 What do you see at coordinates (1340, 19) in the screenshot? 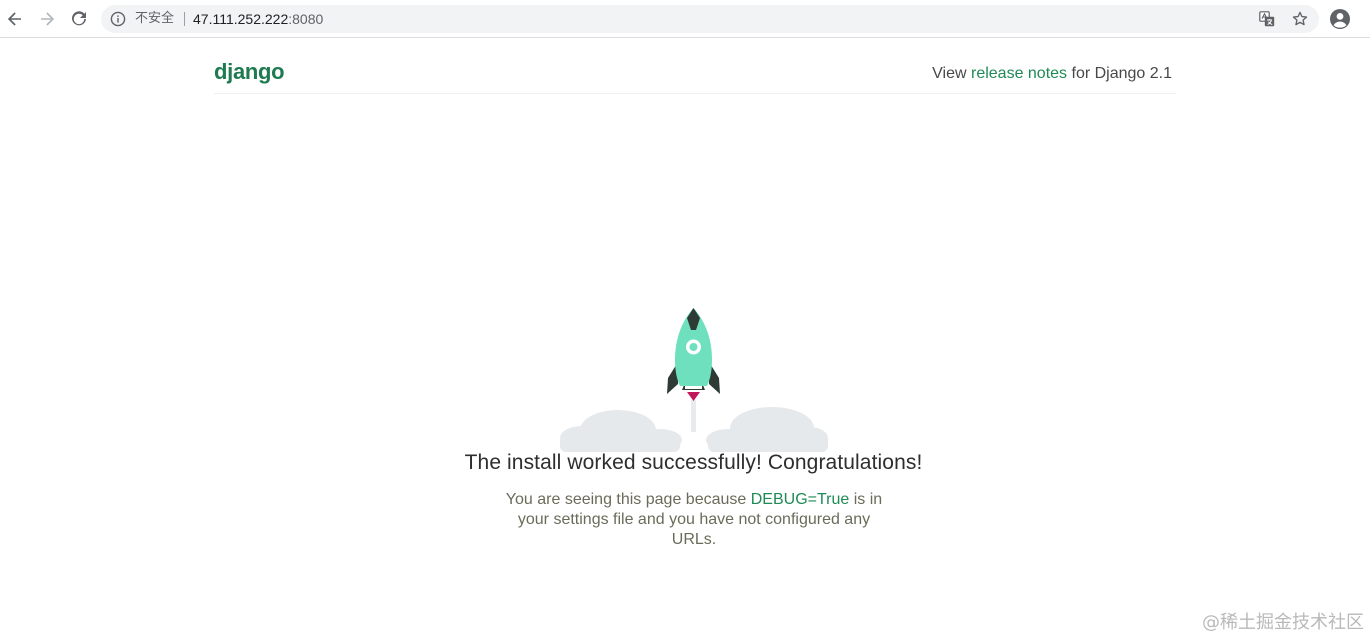
I see `profile-avatar-icon` at bounding box center [1340, 19].